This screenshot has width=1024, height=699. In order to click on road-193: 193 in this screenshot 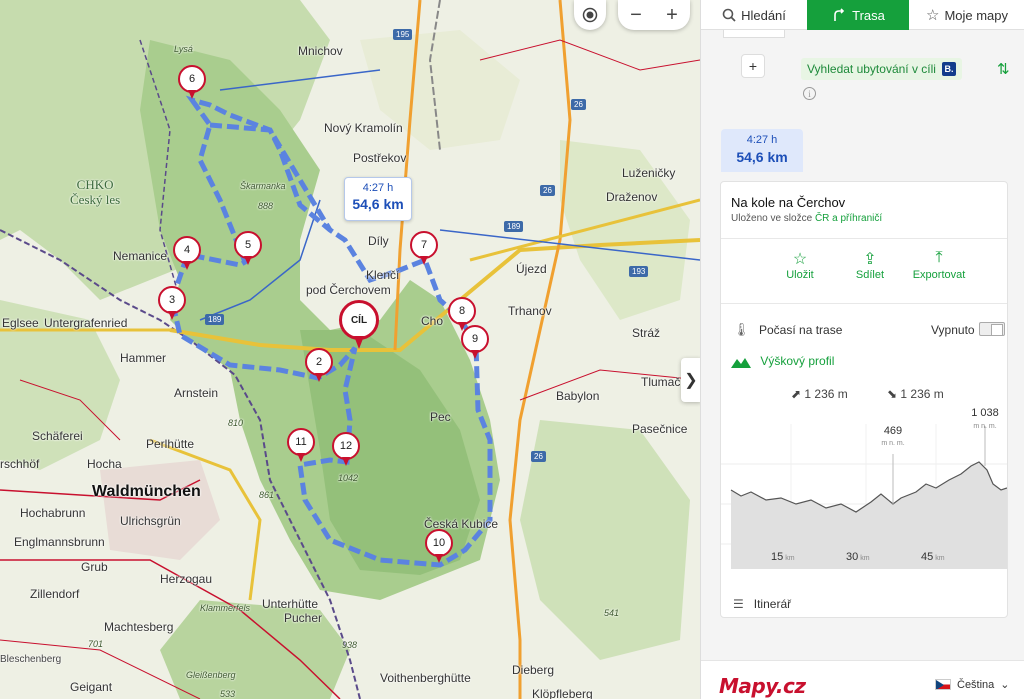, I will do `click(639, 271)`.